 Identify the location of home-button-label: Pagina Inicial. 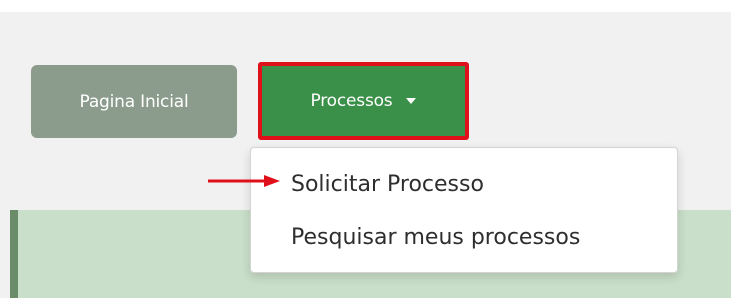
(134, 101).